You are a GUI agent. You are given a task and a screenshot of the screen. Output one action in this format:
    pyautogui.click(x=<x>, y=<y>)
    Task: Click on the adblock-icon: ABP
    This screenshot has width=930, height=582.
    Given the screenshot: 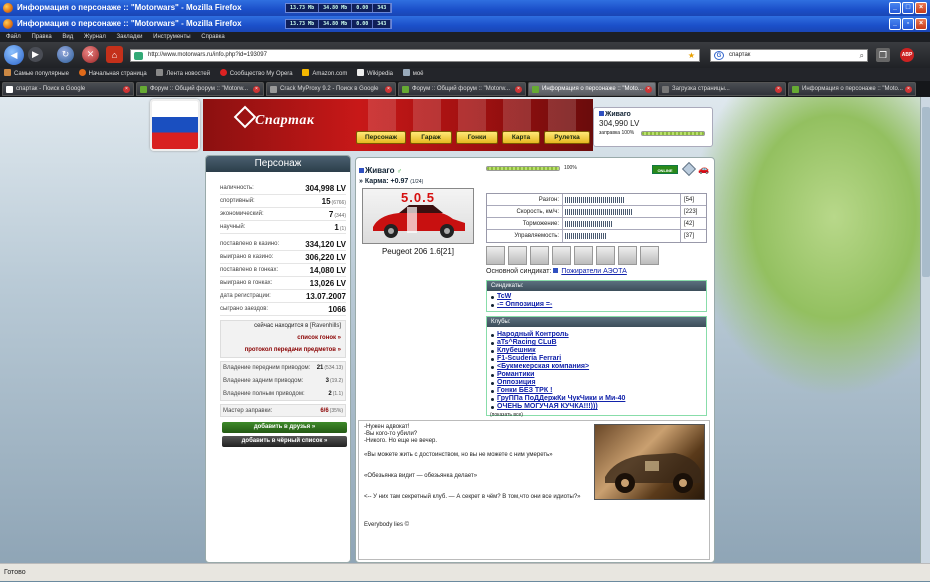 What is the action you would take?
    pyautogui.click(x=907, y=55)
    